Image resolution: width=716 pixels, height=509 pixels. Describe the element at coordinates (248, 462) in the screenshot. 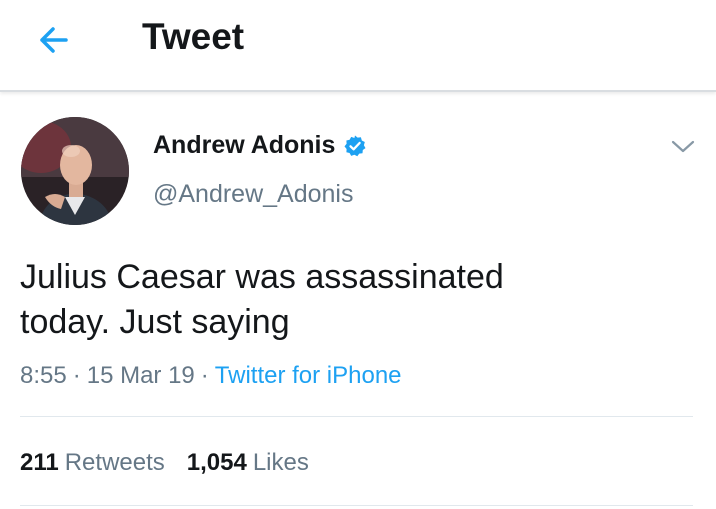

I see `likes-stat: 1,054 Likes` at that location.